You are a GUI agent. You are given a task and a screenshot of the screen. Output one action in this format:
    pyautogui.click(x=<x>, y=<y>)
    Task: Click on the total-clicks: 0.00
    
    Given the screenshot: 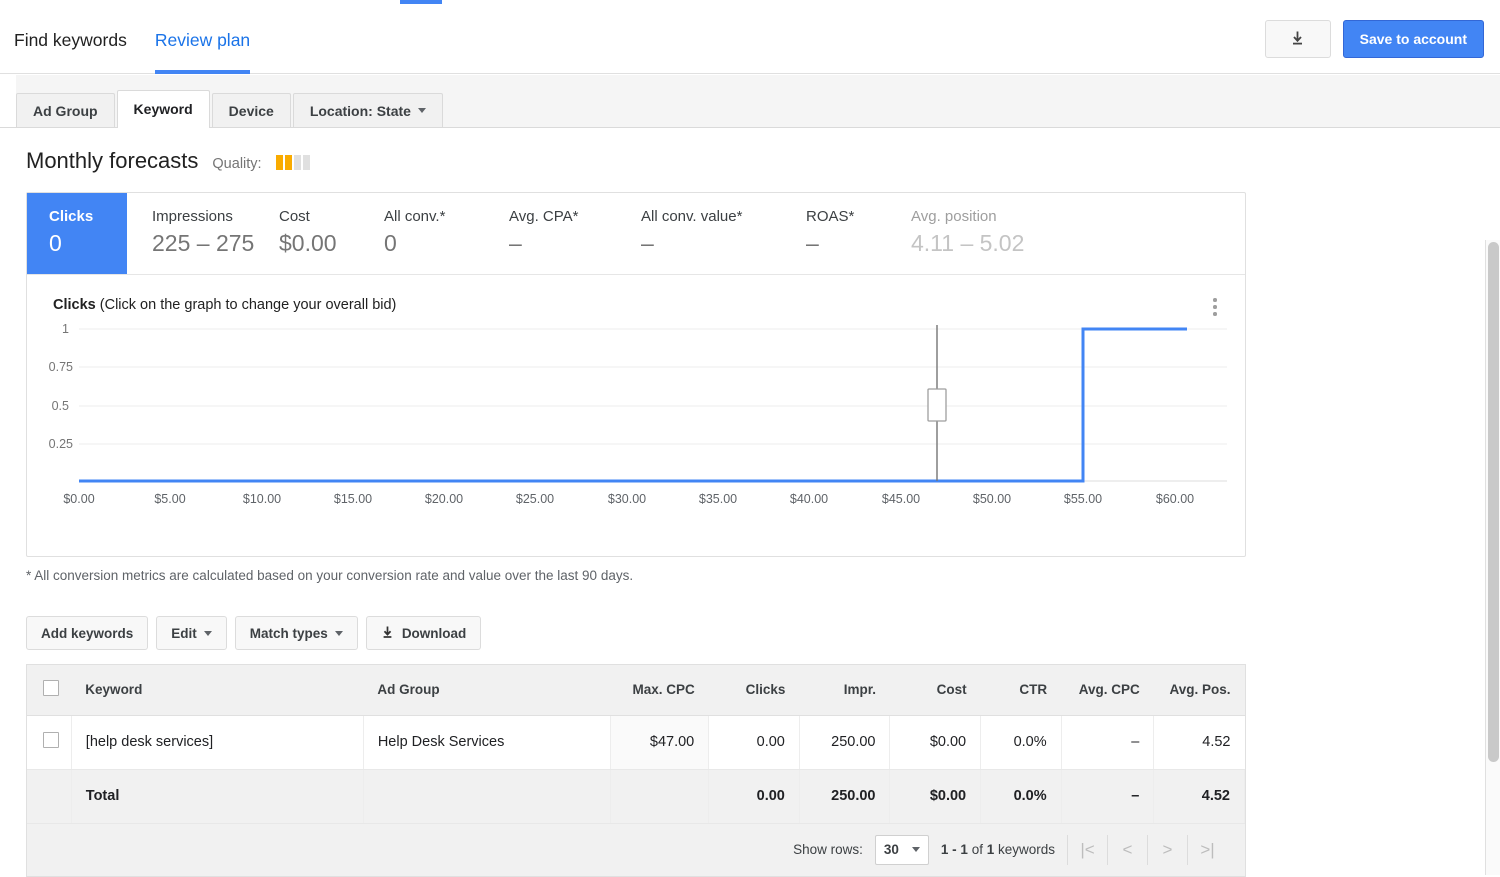 What is the action you would take?
    pyautogui.click(x=754, y=796)
    